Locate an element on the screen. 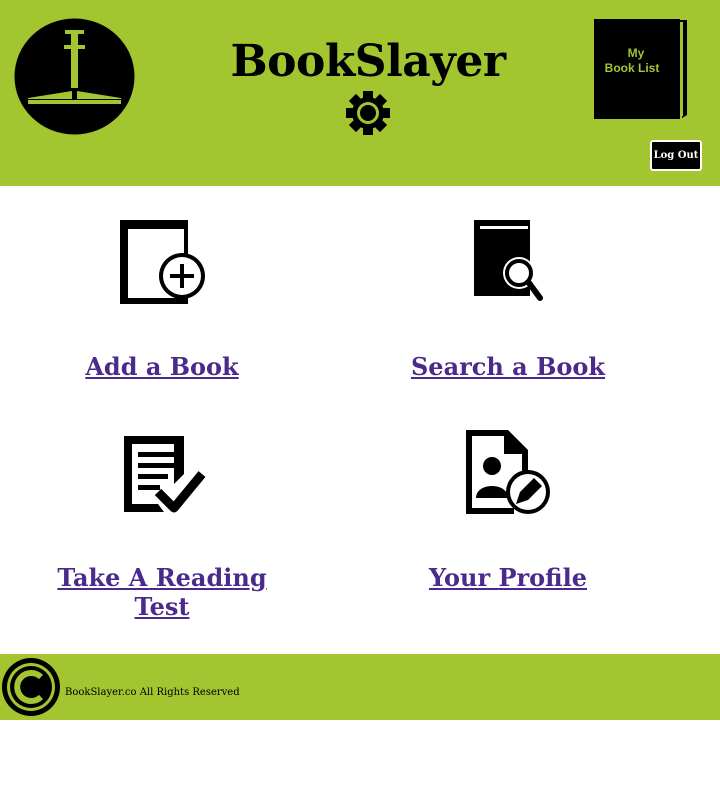 The image size is (720, 800). my-book-list-line1: My is located at coordinates (636, 53).